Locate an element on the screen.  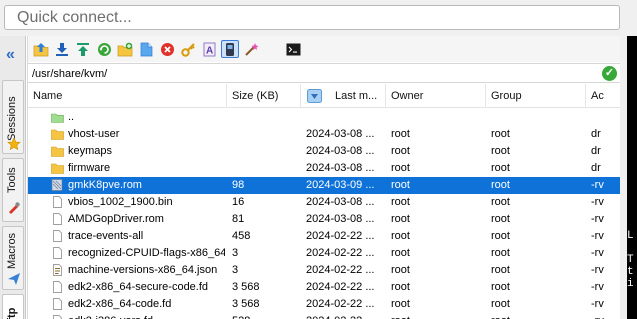
path-input is located at coordinates (310, 73).